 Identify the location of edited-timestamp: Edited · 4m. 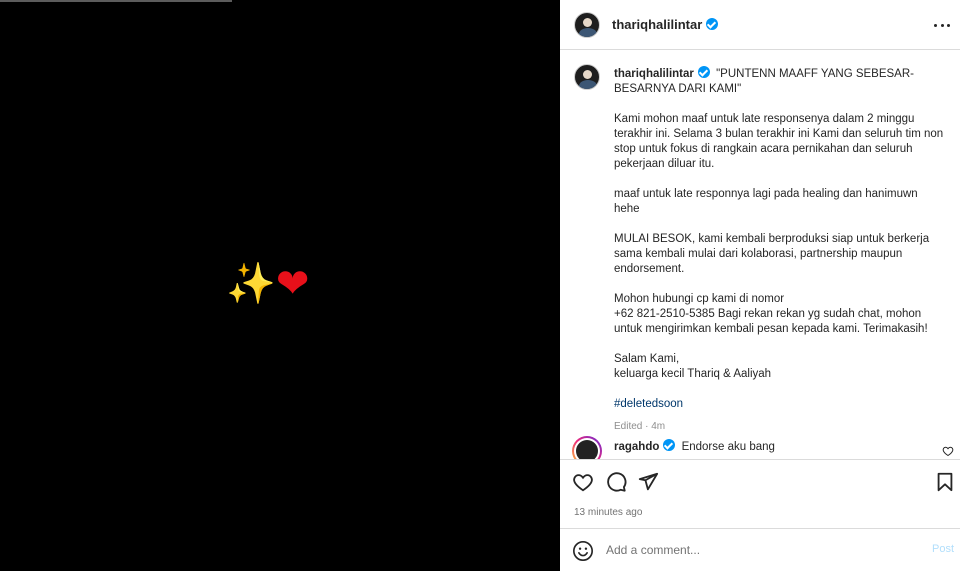
(640, 426).